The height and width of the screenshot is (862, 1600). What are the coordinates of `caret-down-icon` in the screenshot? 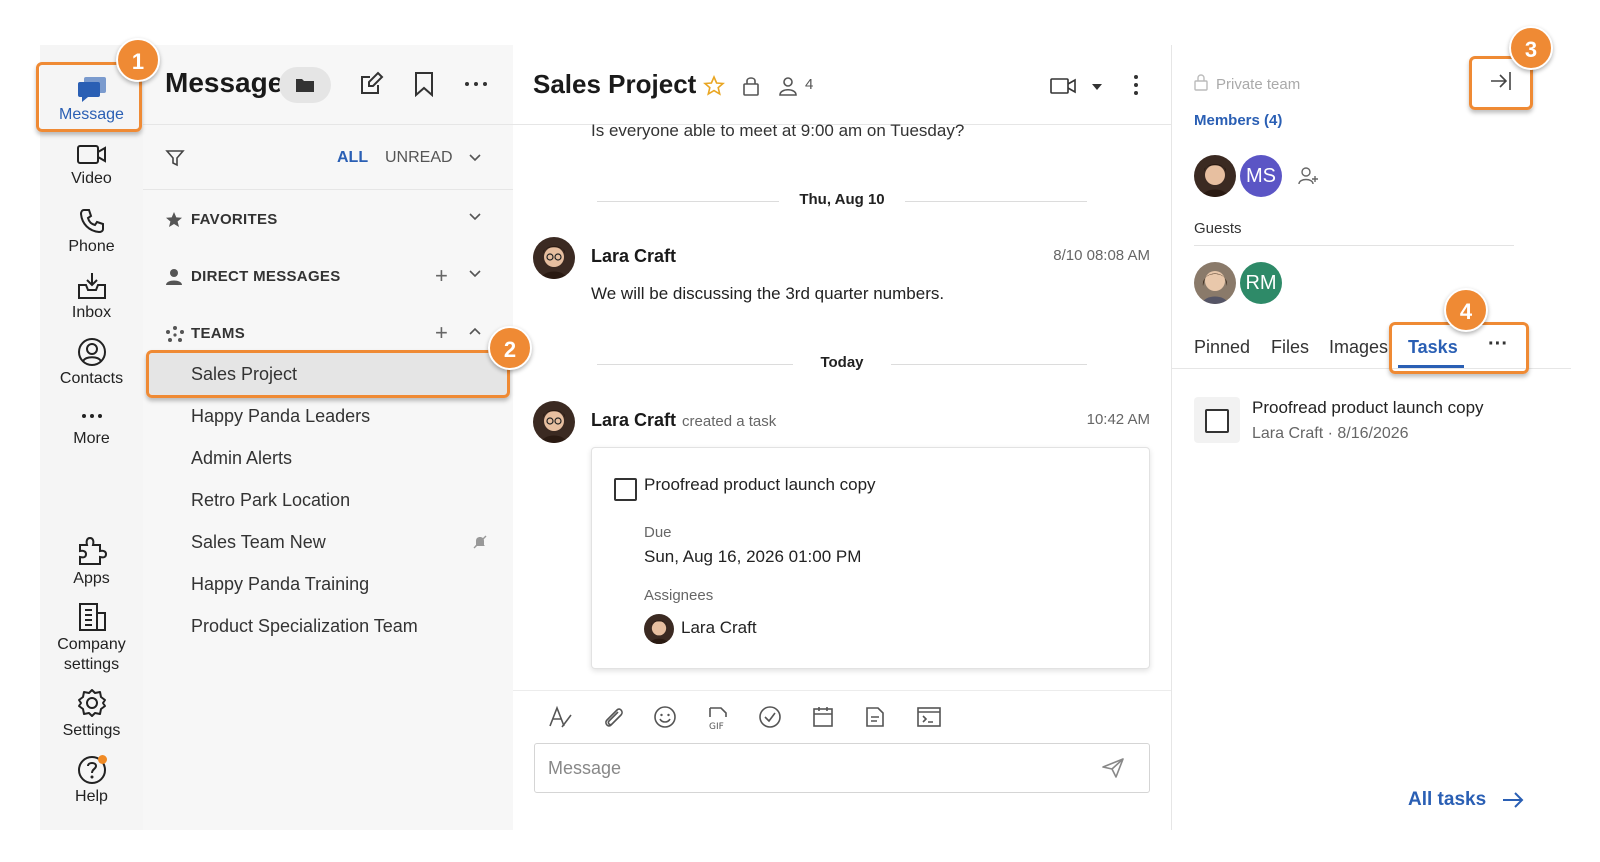 It's located at (1097, 87).